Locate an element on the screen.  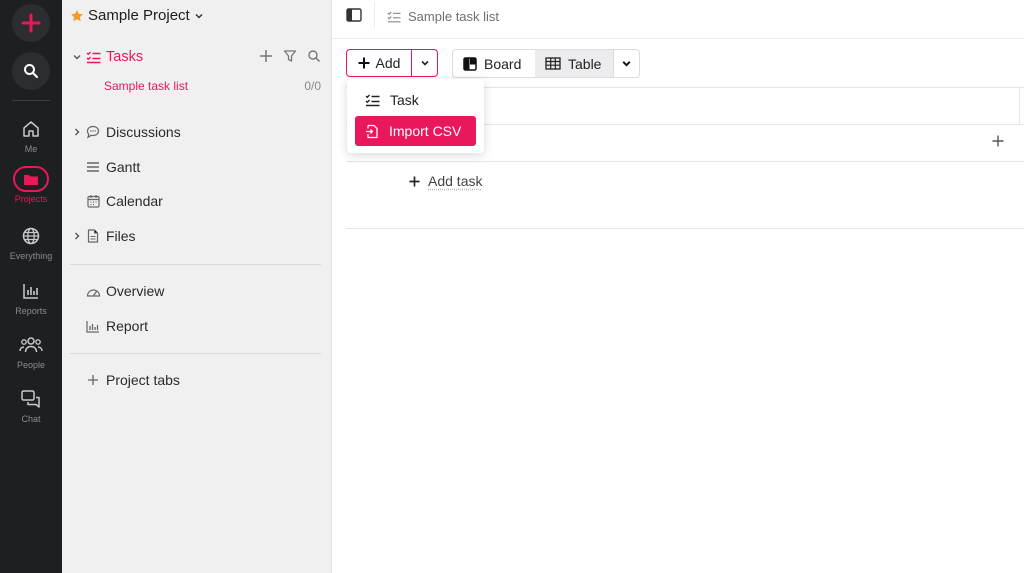
view-switcher: Board Table is located at coordinates (546, 63).